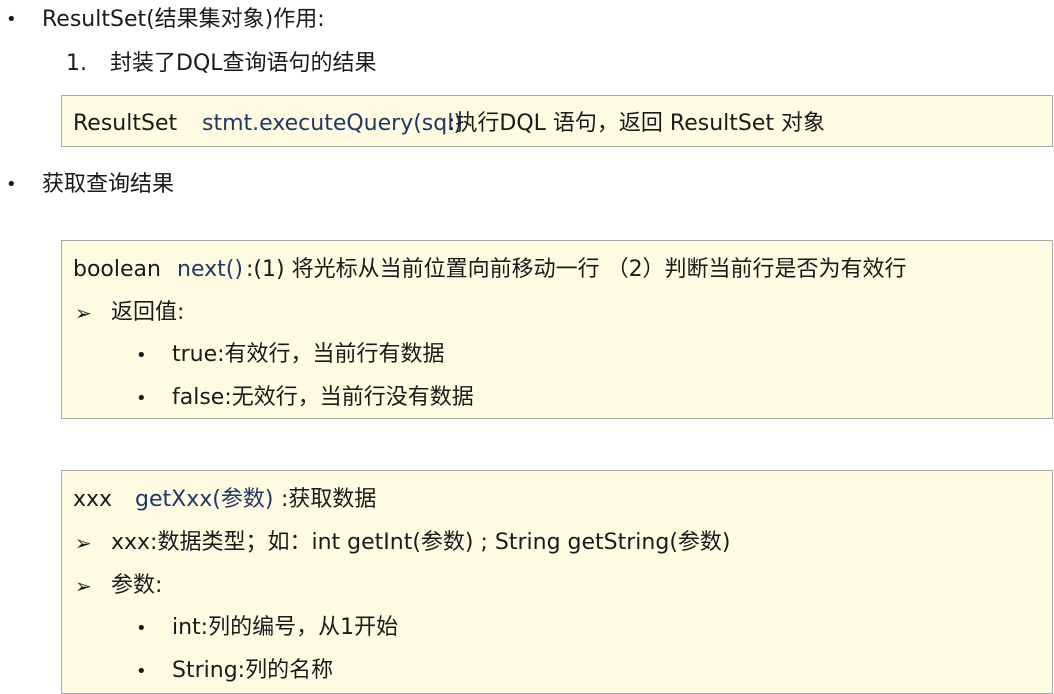  Describe the element at coordinates (253, 670) in the screenshot. I see `list-item: String:列的名称` at that location.